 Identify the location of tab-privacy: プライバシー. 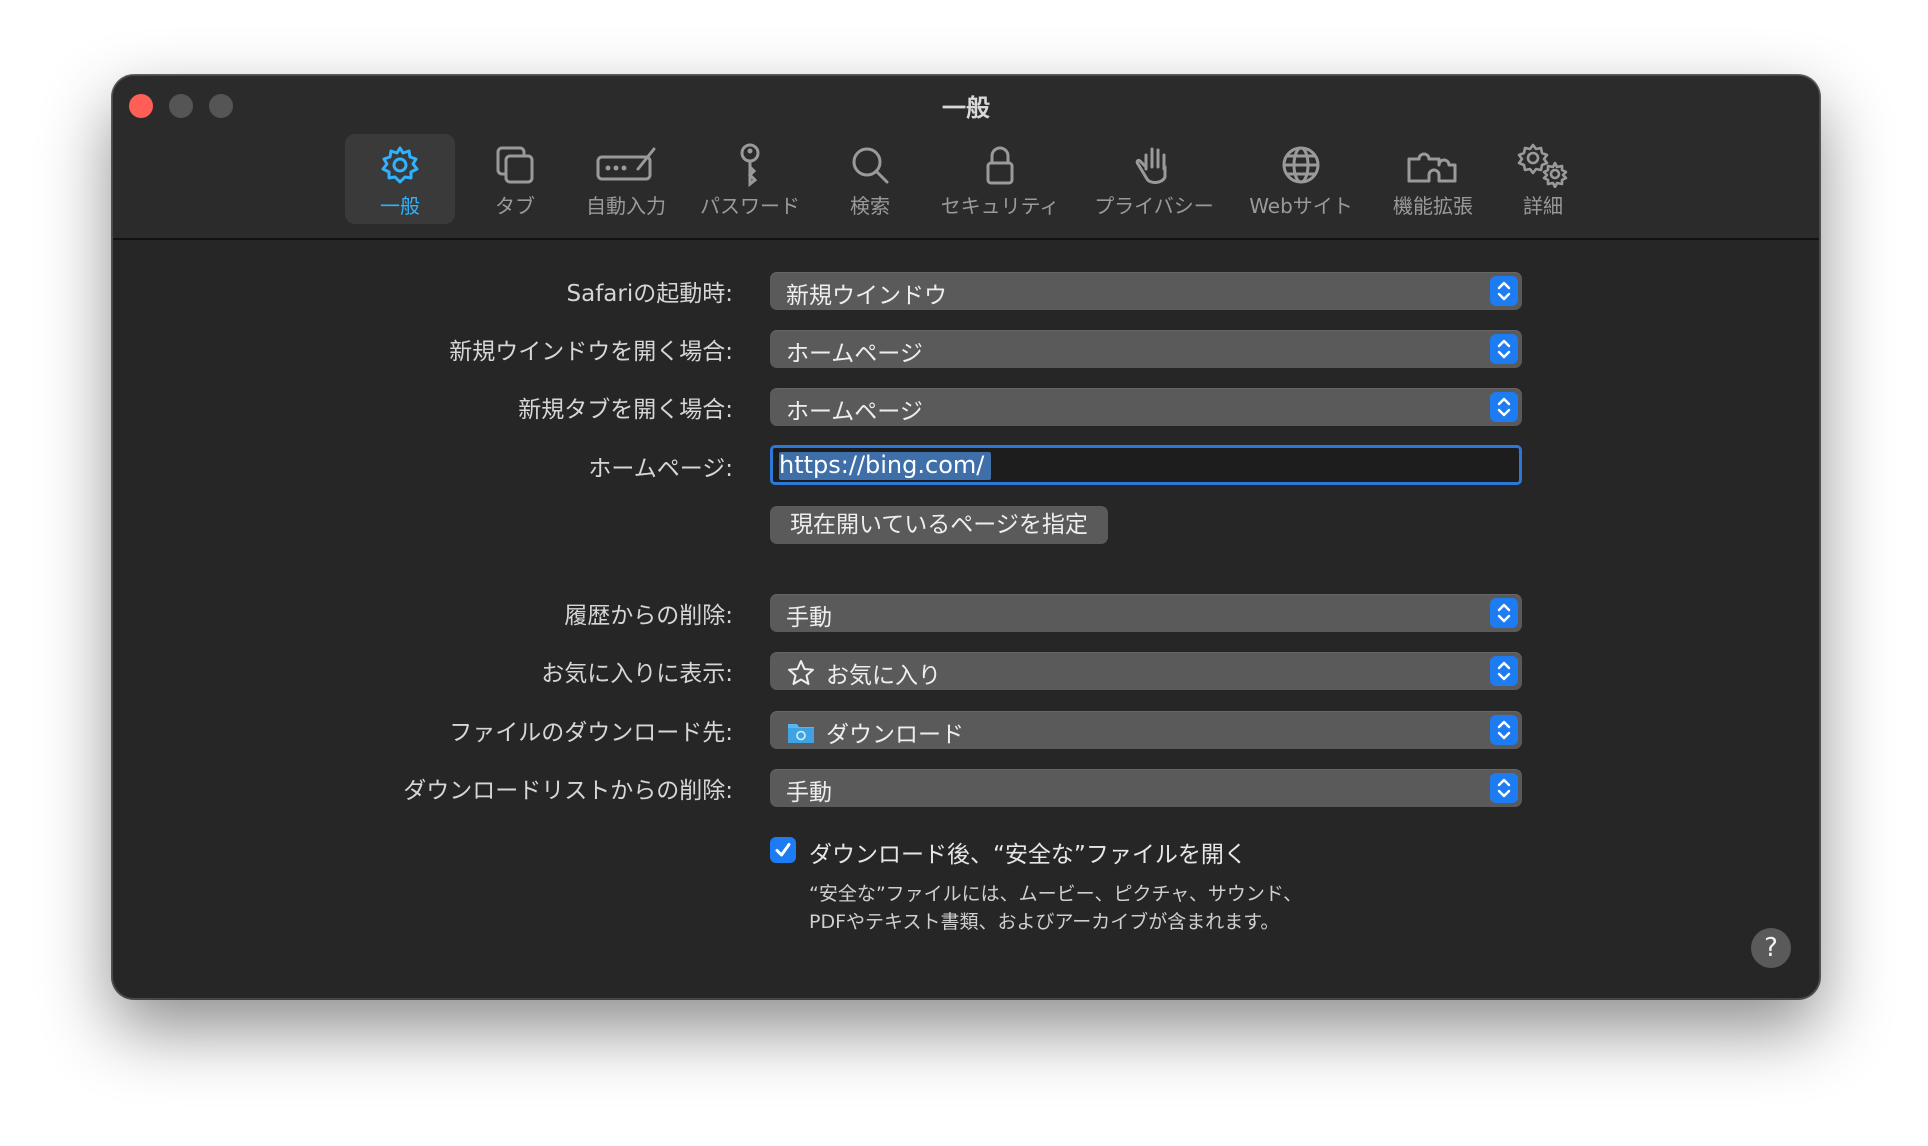
(1154, 179).